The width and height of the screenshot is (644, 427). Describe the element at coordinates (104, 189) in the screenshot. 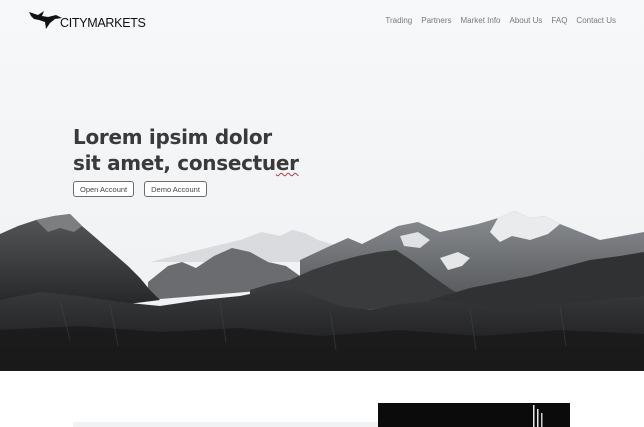

I see `open-account-button: Open Account` at that location.